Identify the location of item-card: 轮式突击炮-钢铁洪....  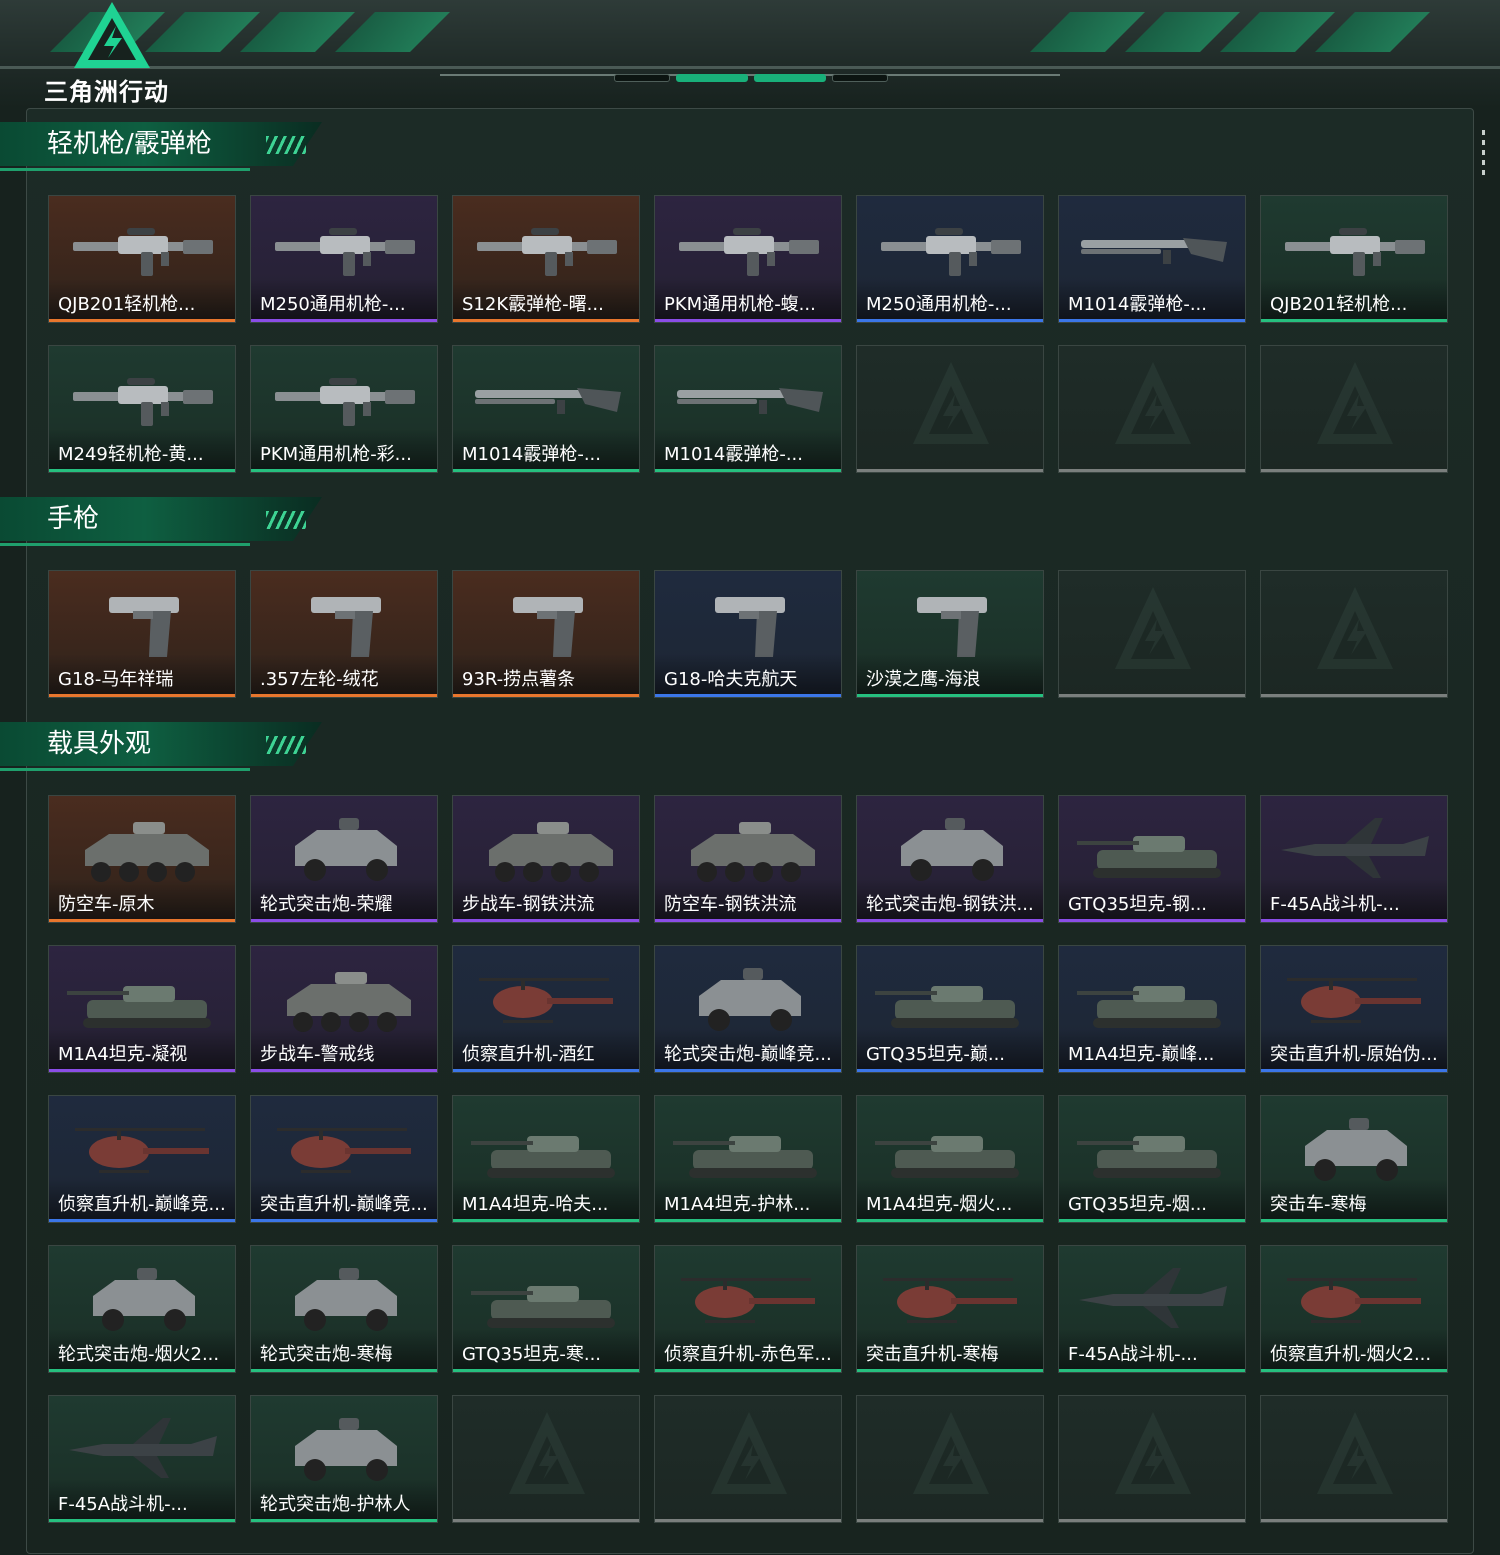
(950, 859).